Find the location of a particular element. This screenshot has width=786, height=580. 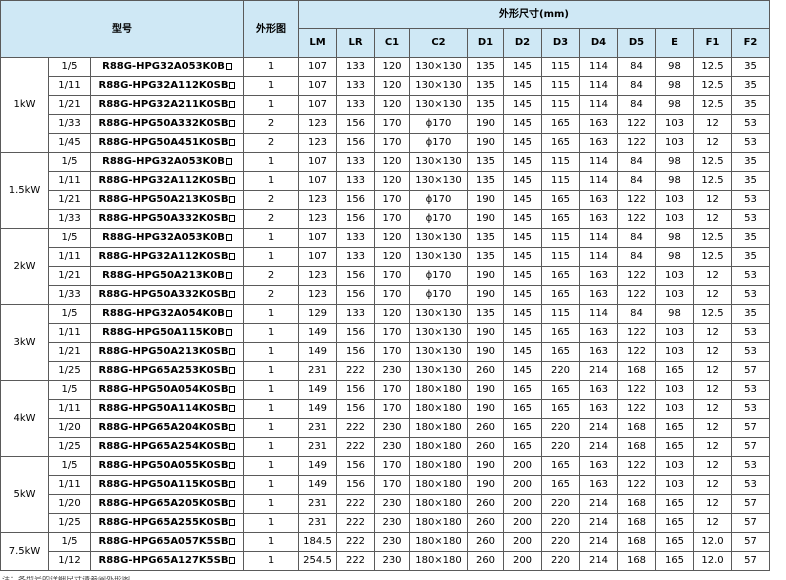

model-header: 型号 is located at coordinates (122, 29).